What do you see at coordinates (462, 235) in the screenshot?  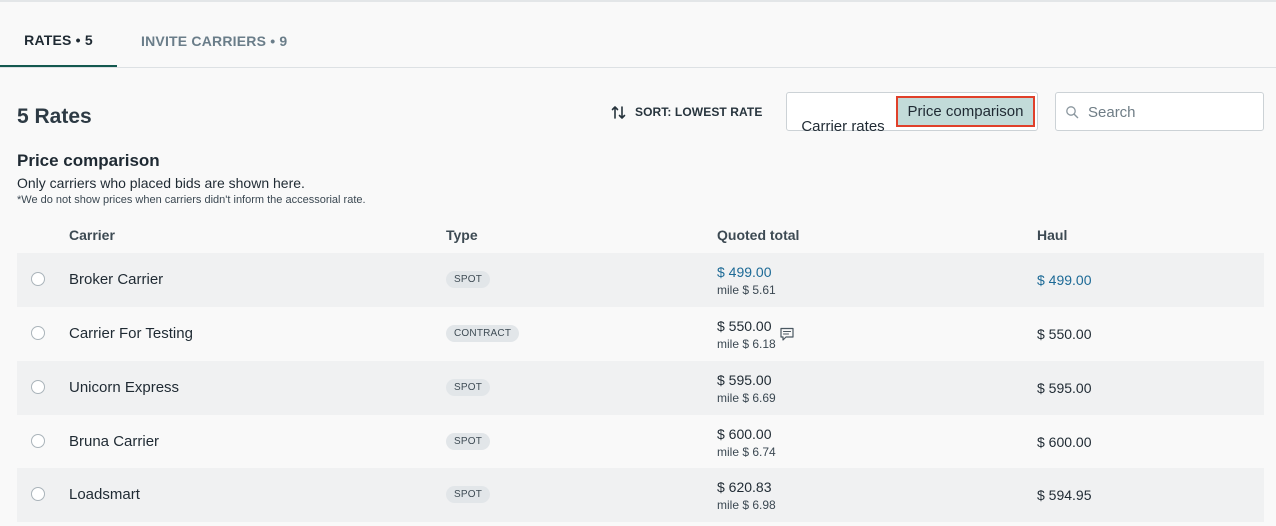 I see `column-header-type: Type` at bounding box center [462, 235].